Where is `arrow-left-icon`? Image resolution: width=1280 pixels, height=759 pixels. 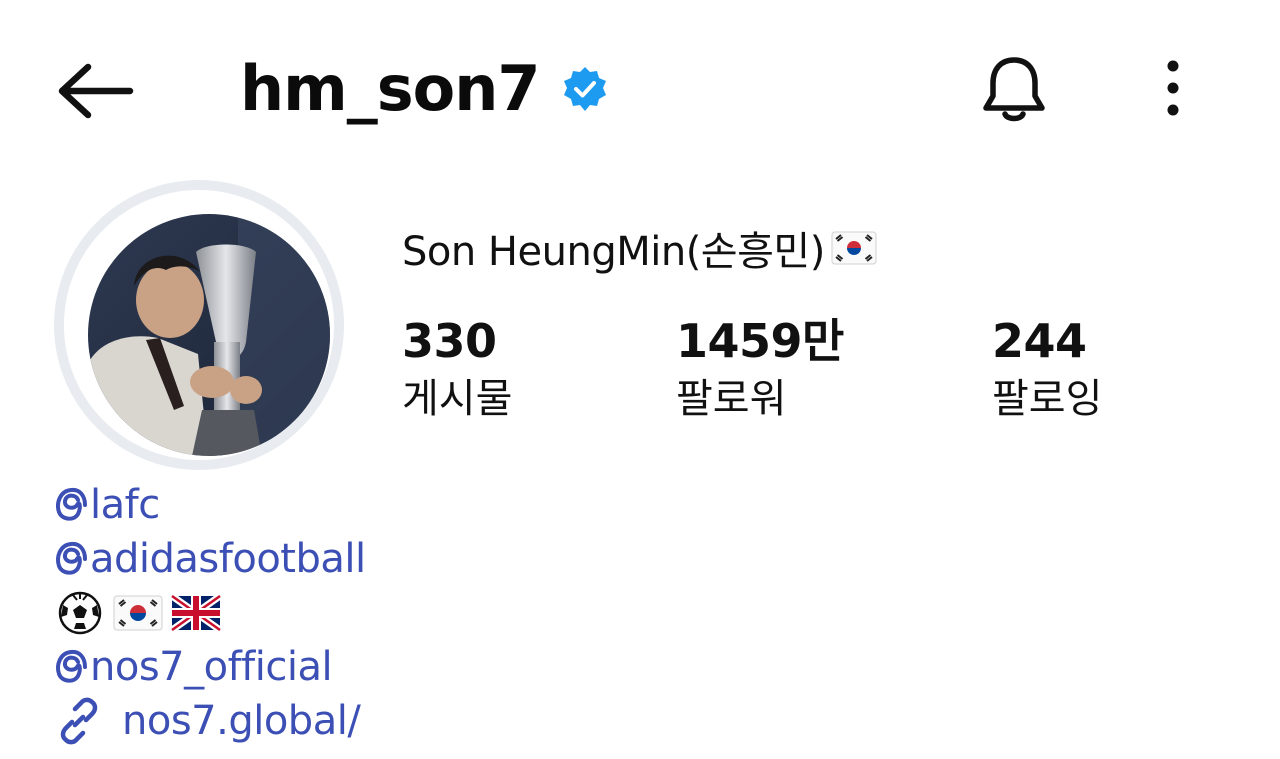 arrow-left-icon is located at coordinates (96, 91).